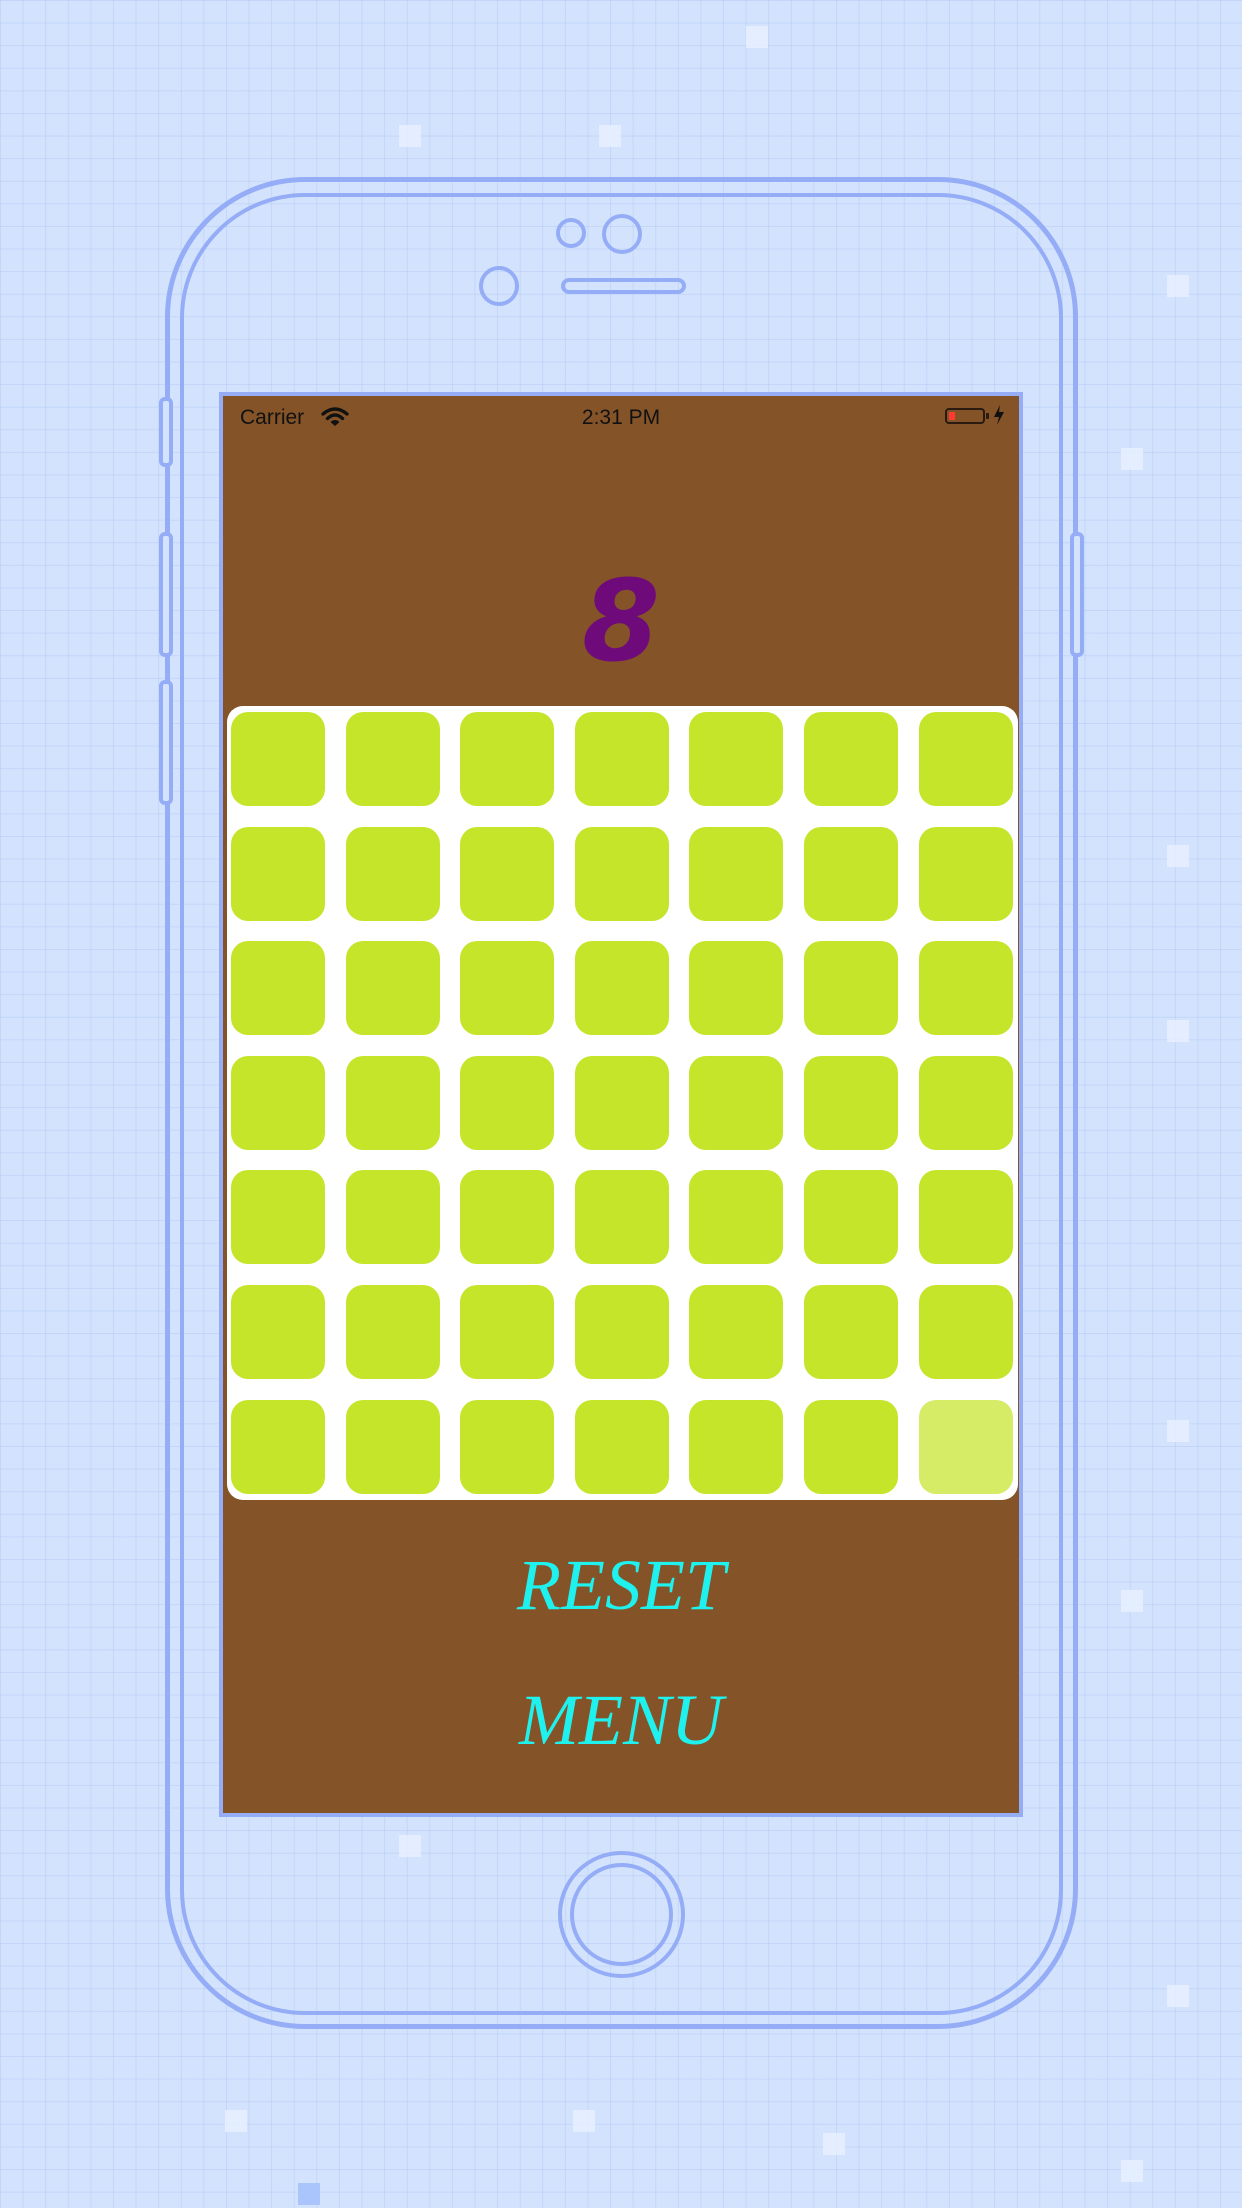 The width and height of the screenshot is (1242, 2208). Describe the element at coordinates (999, 418) in the screenshot. I see `charging-bolt-icon` at that location.